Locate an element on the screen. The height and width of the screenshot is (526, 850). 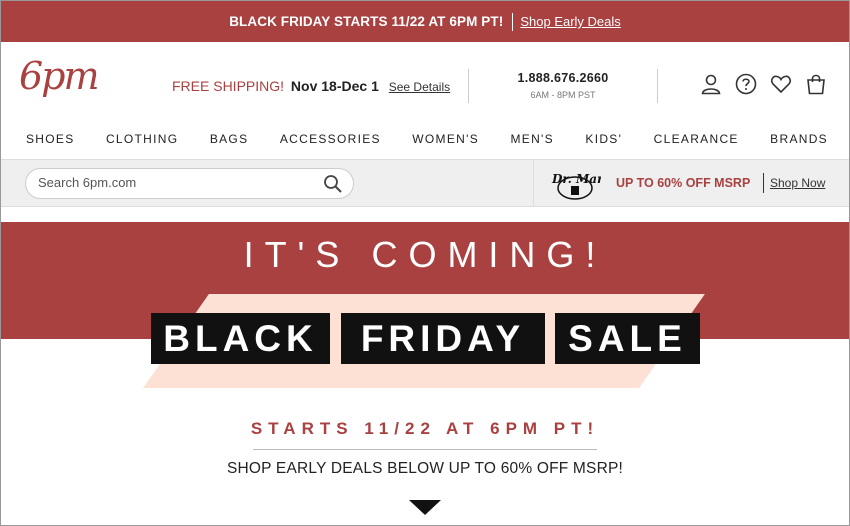
logo: 6pm is located at coordinates (59, 76).